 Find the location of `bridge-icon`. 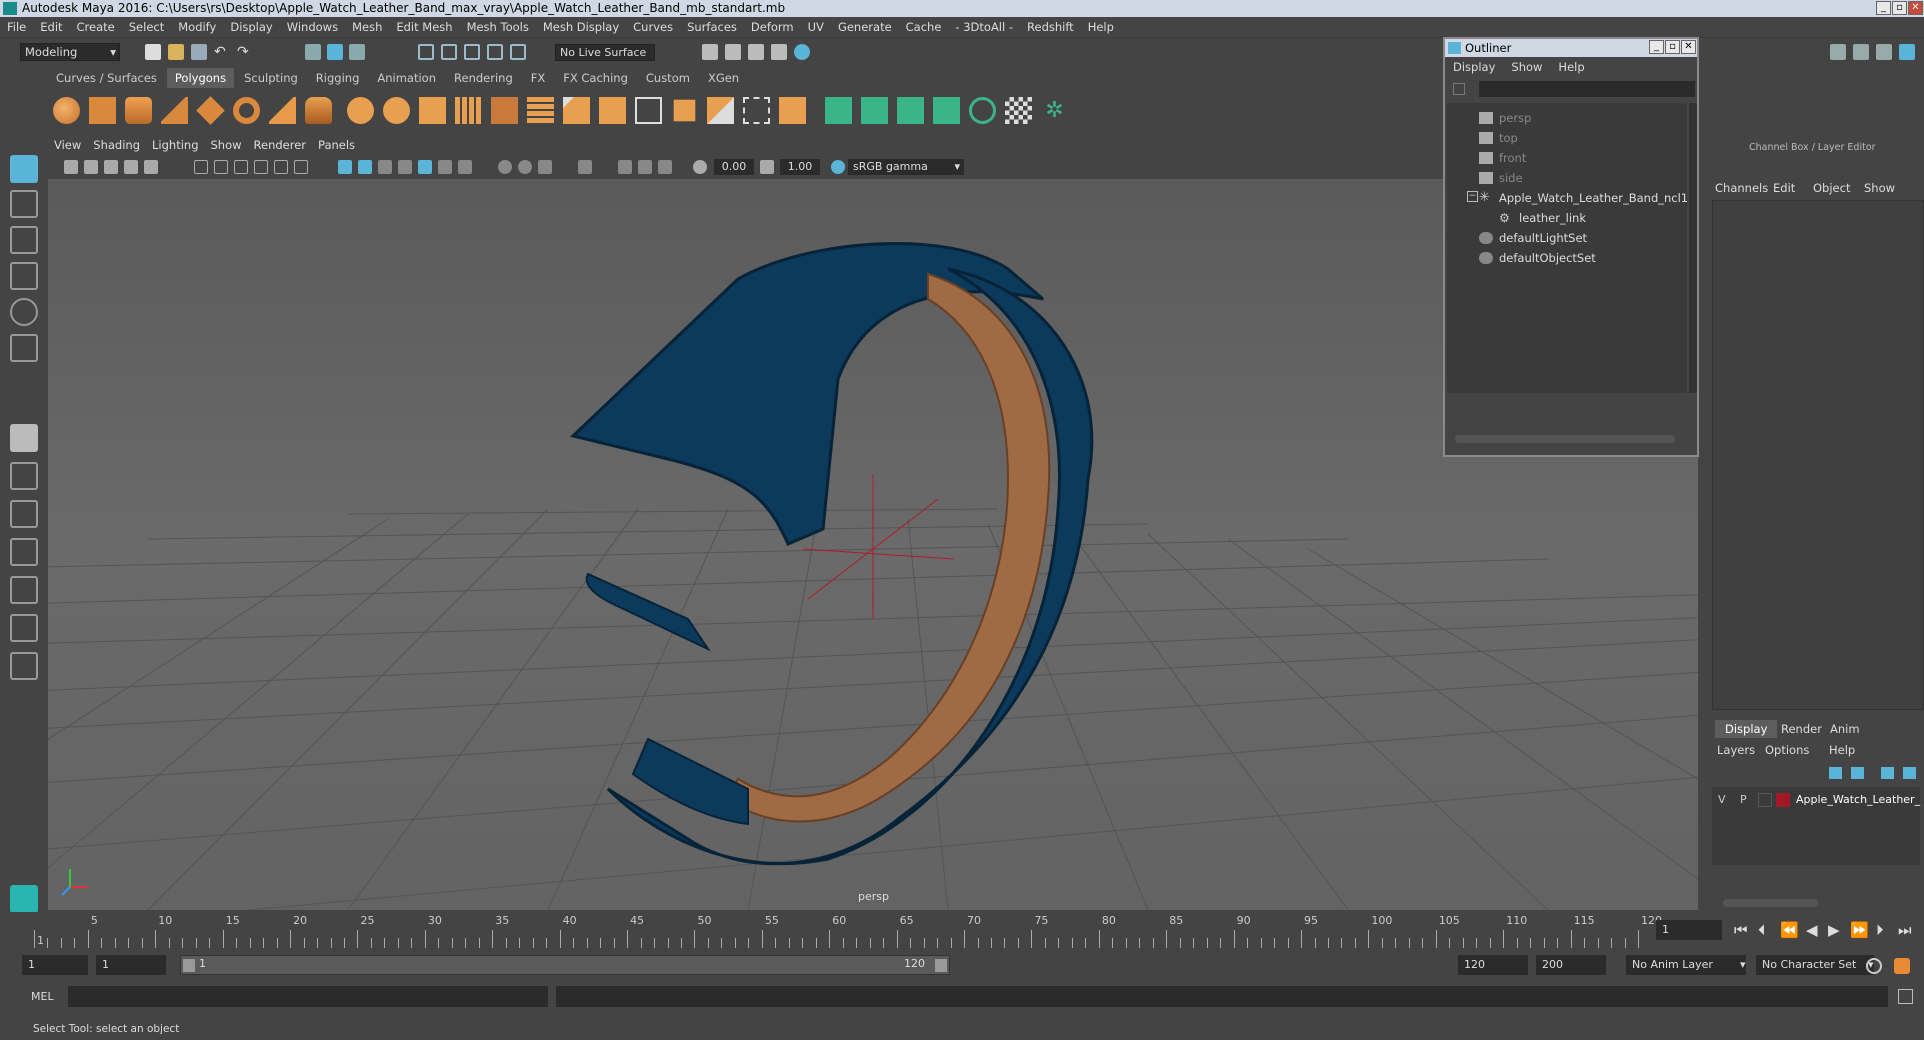

bridge-icon is located at coordinates (540, 110).